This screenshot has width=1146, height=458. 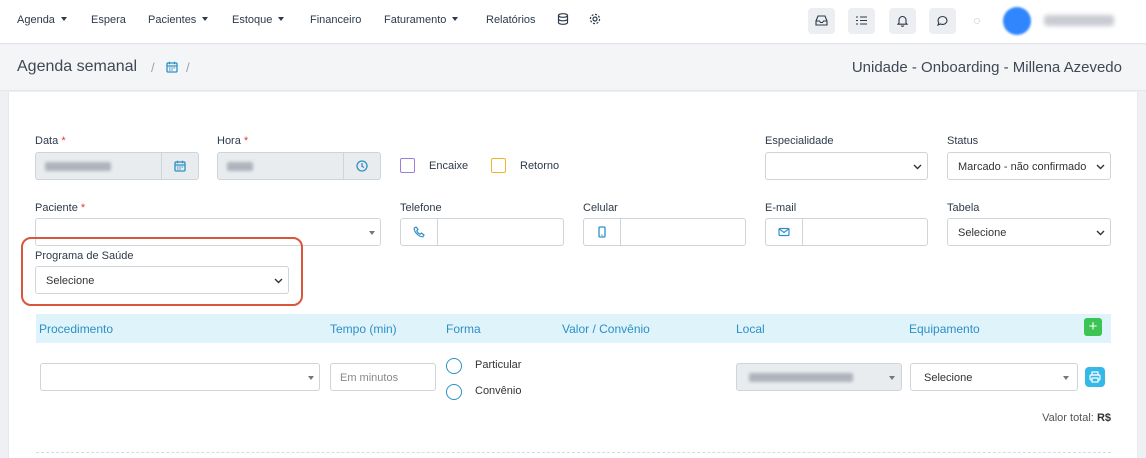 I want to click on data-field, so click(x=117, y=166).